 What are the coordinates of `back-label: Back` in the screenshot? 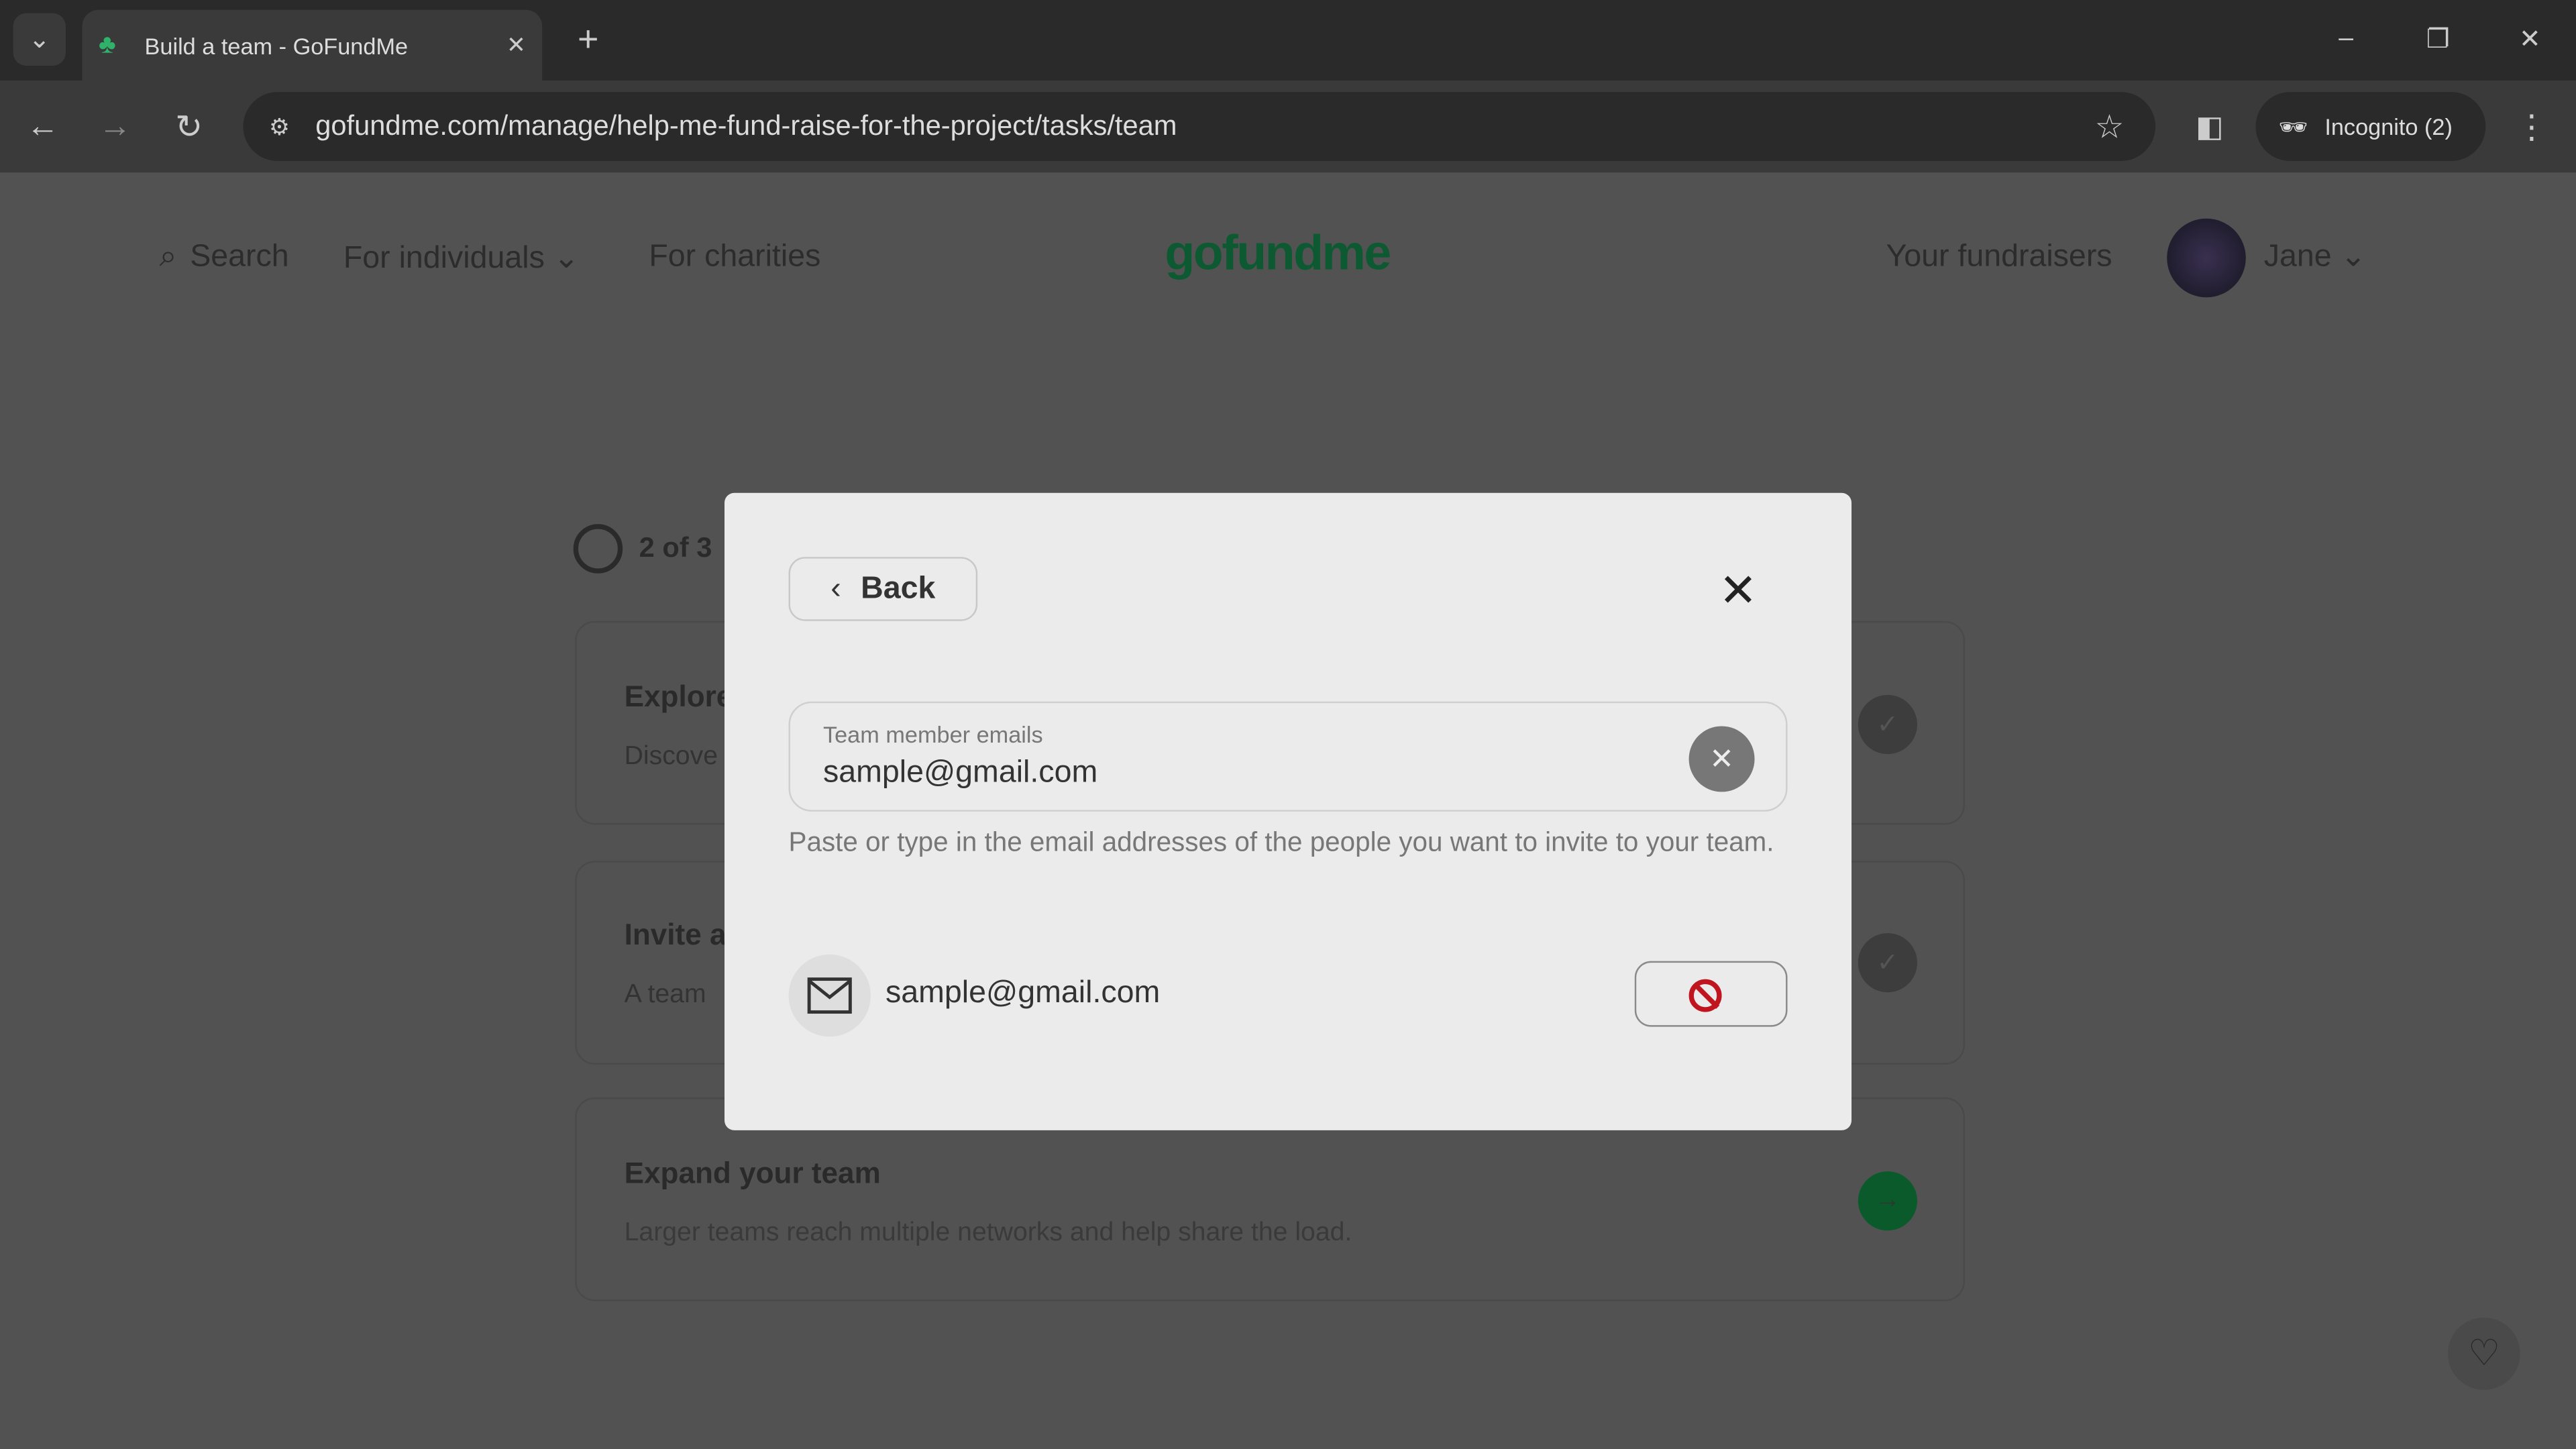 It's located at (898, 588).